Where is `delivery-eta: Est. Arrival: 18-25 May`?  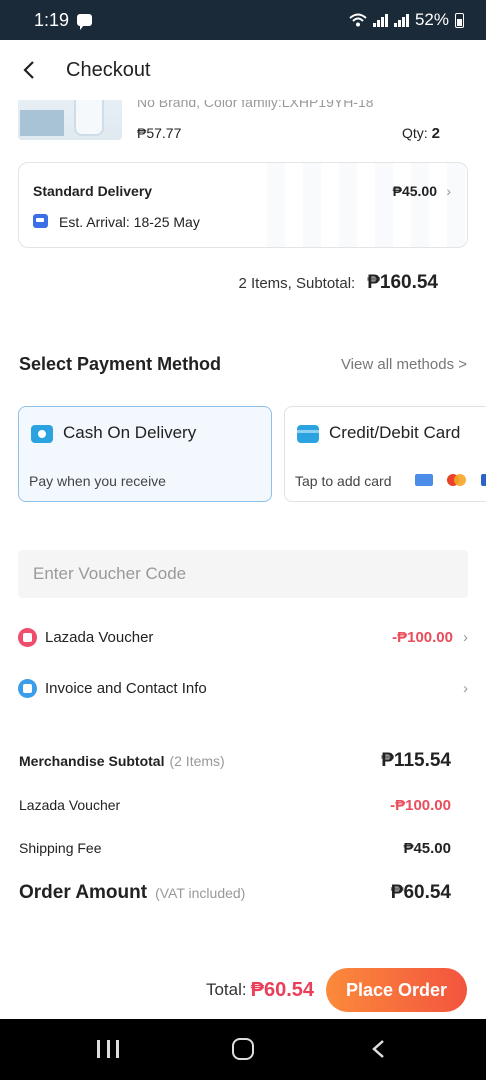
delivery-eta: Est. Arrival: 18-25 May is located at coordinates (129, 222).